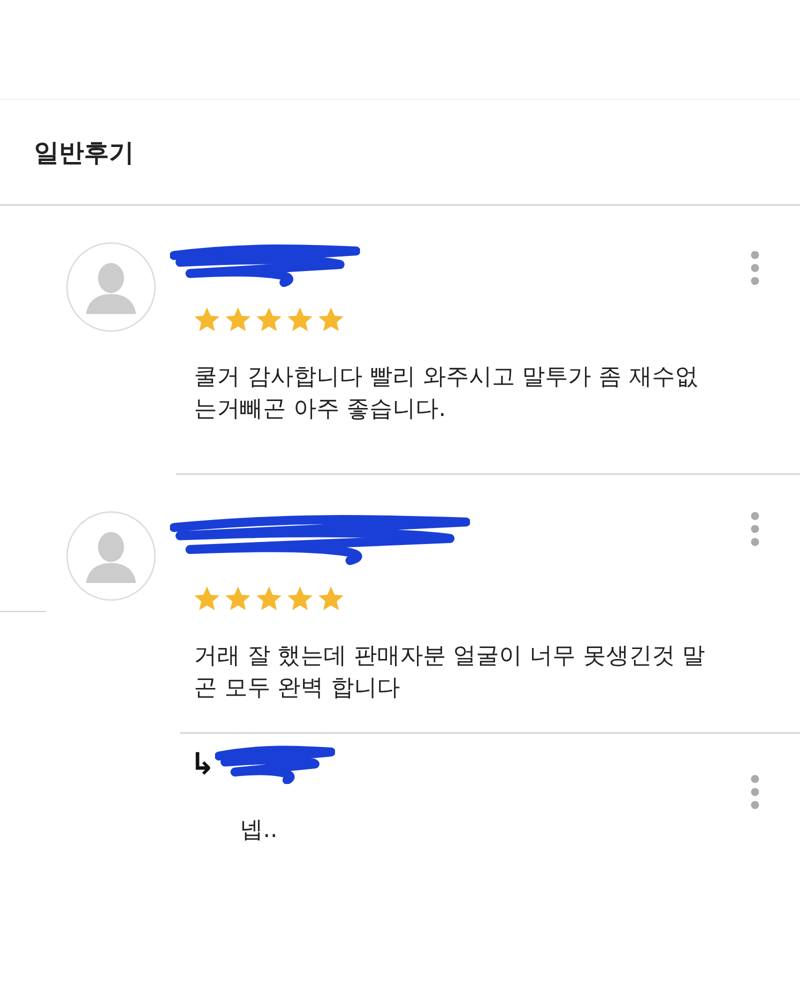 The image size is (800, 1000). Describe the element at coordinates (84, 152) in the screenshot. I see `section-title: 일반후기` at that location.